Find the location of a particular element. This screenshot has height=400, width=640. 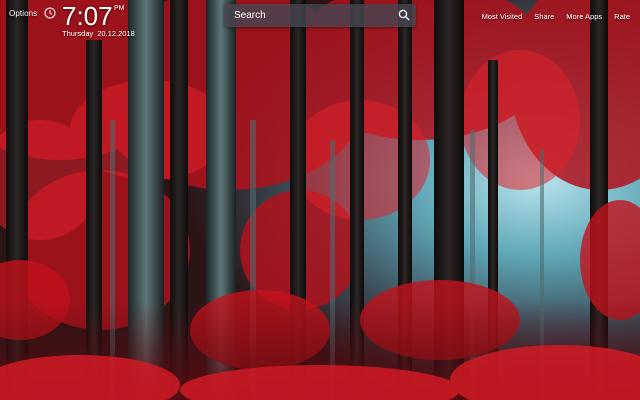

search-input is located at coordinates (309, 15).